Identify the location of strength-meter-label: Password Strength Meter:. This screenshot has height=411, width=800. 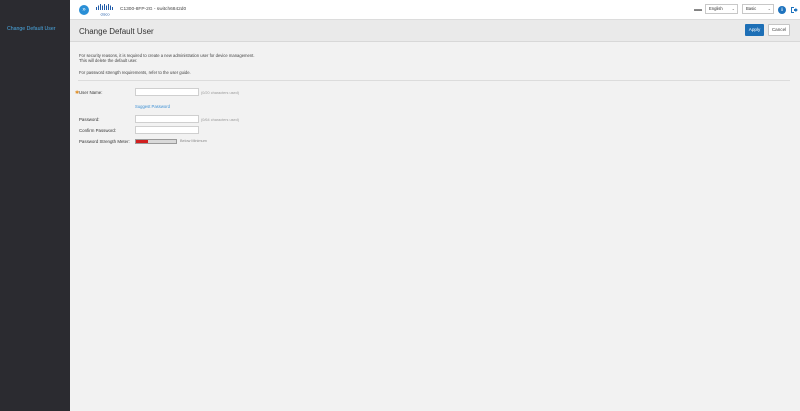
(104, 141).